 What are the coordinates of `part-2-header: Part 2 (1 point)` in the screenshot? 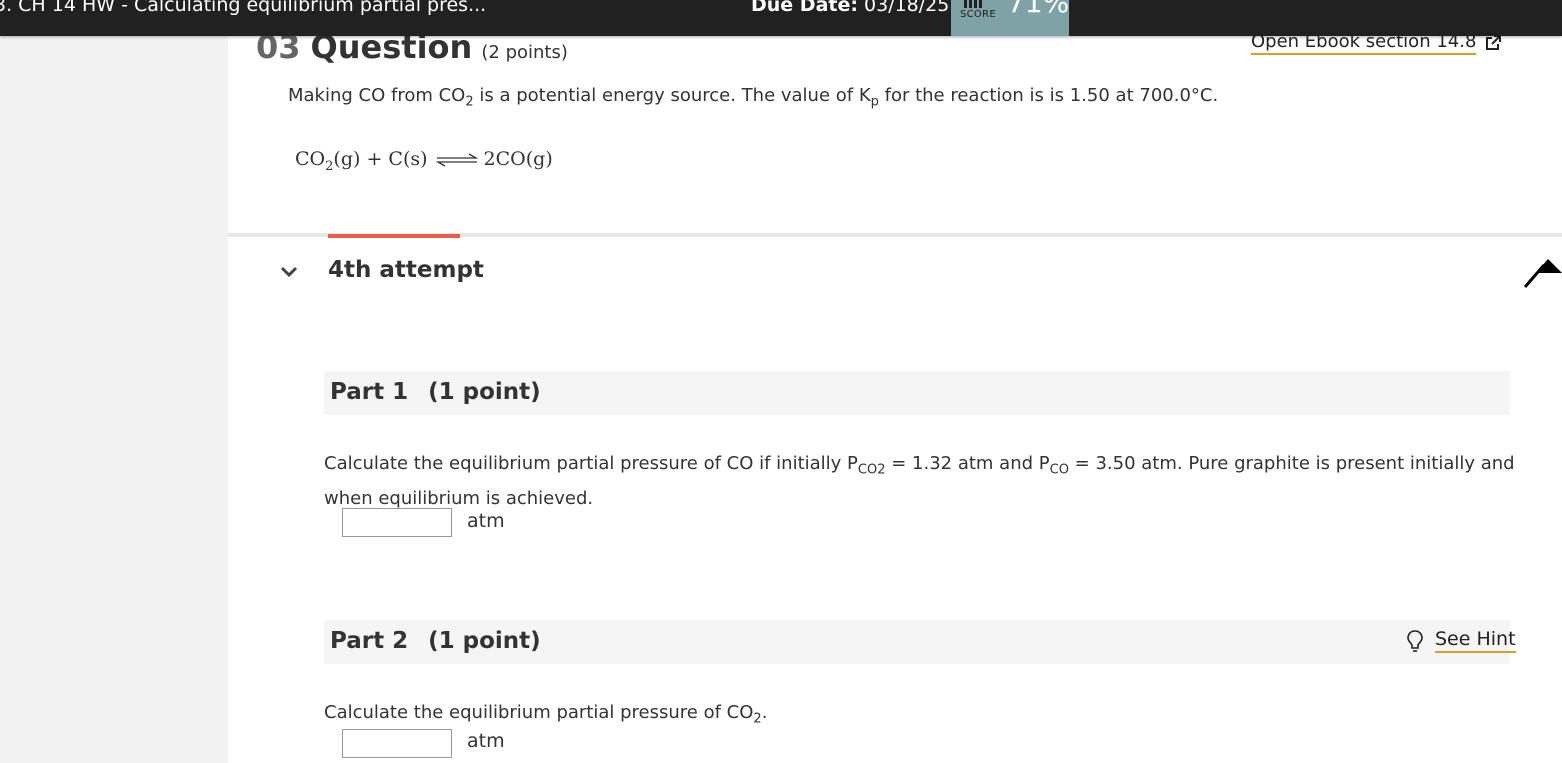 It's located at (917, 642).